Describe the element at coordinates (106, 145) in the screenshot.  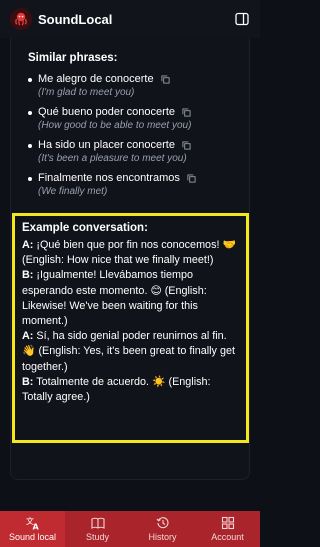
I see `phrase-text: Ha sido un placer conocerte` at that location.